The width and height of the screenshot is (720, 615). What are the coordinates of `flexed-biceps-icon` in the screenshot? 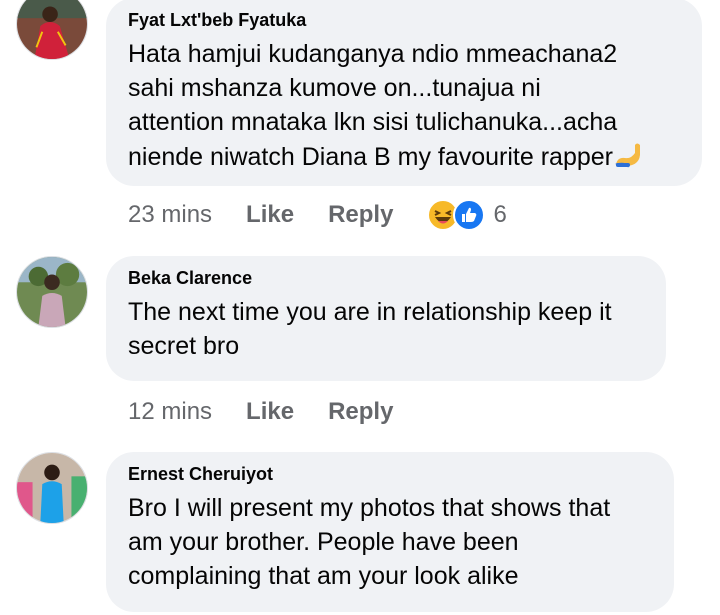 It's located at (627, 155).